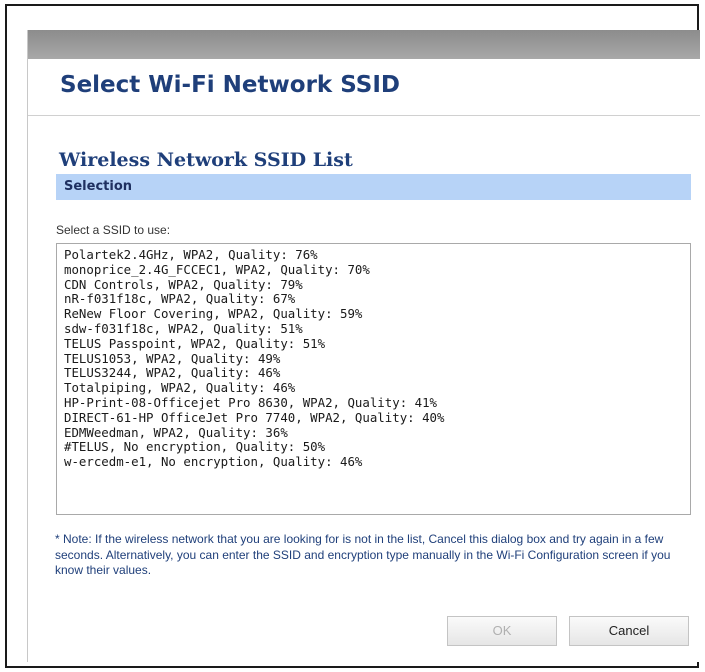 Image resolution: width=705 pixels, height=672 pixels. What do you see at coordinates (377, 462) in the screenshot?
I see `ssid-option: w-ercedm-e1, No encryption, Quality: 46%` at bounding box center [377, 462].